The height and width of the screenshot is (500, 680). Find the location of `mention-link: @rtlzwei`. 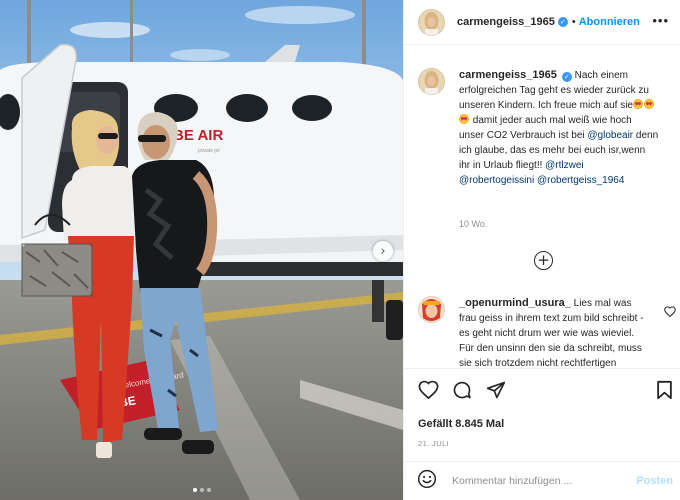

mention-link: @rtlzwei is located at coordinates (564, 165).